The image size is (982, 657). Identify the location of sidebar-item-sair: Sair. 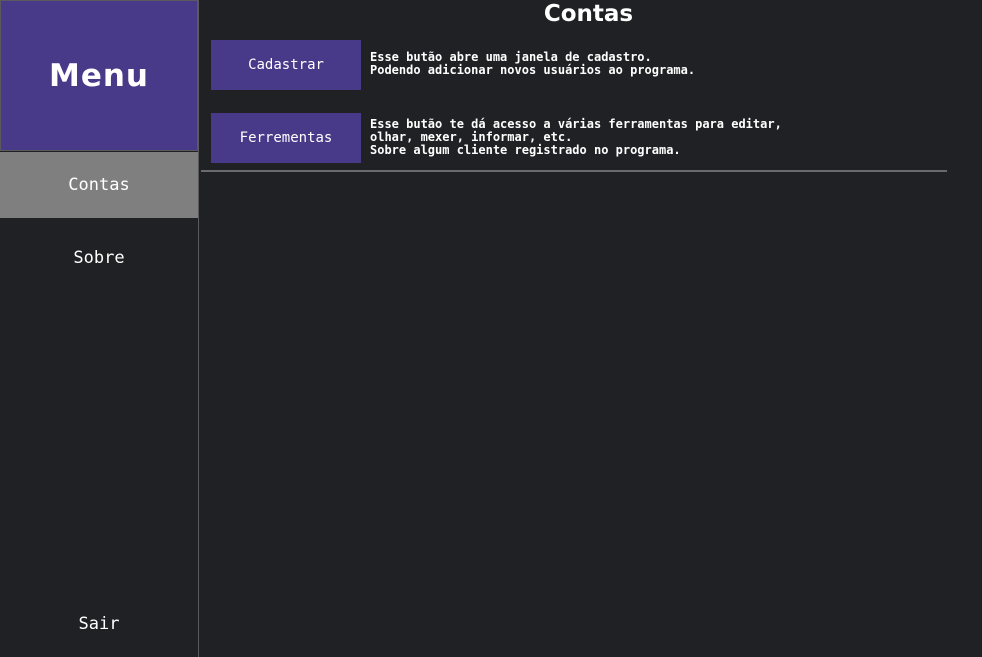
(99, 624).